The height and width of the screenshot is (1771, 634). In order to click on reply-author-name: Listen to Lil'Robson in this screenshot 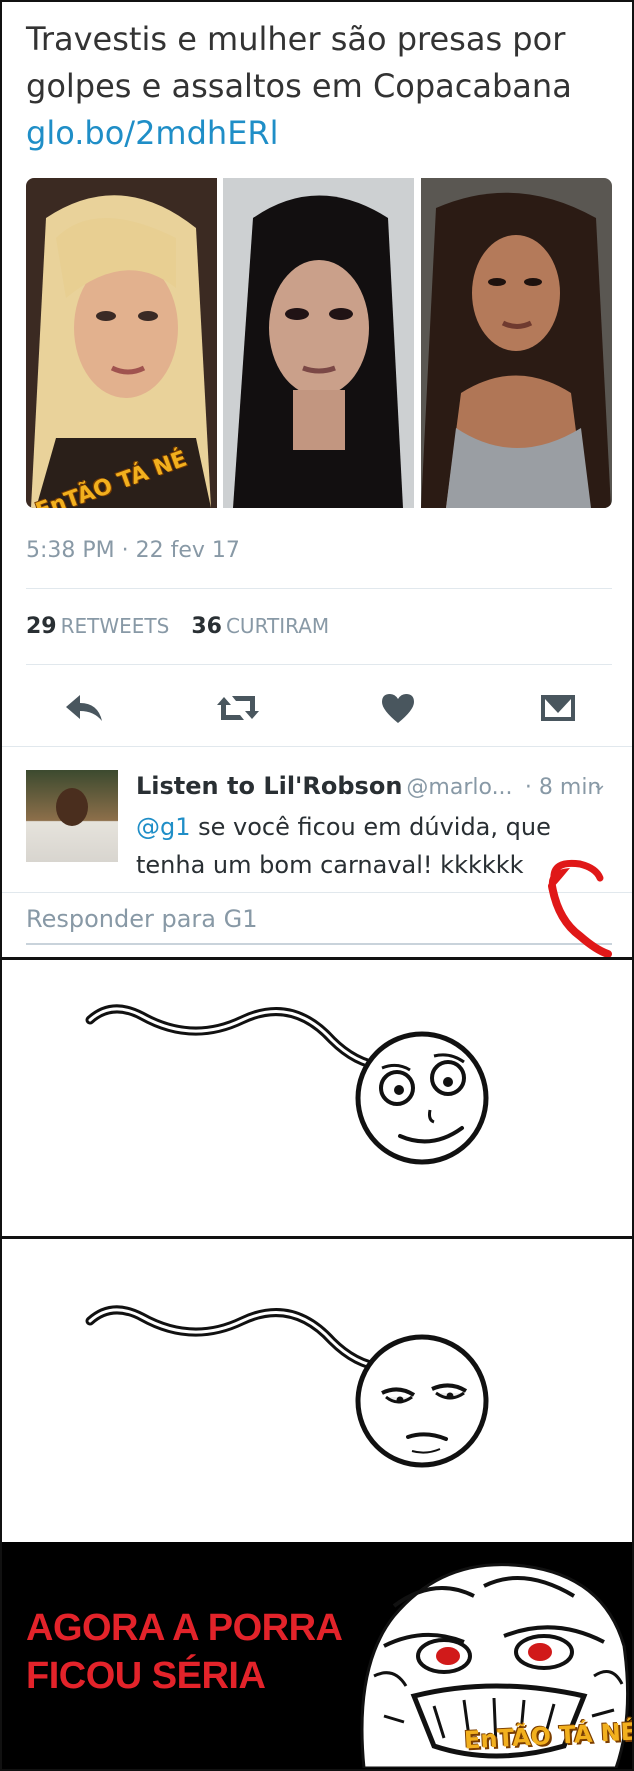, I will do `click(269, 786)`.